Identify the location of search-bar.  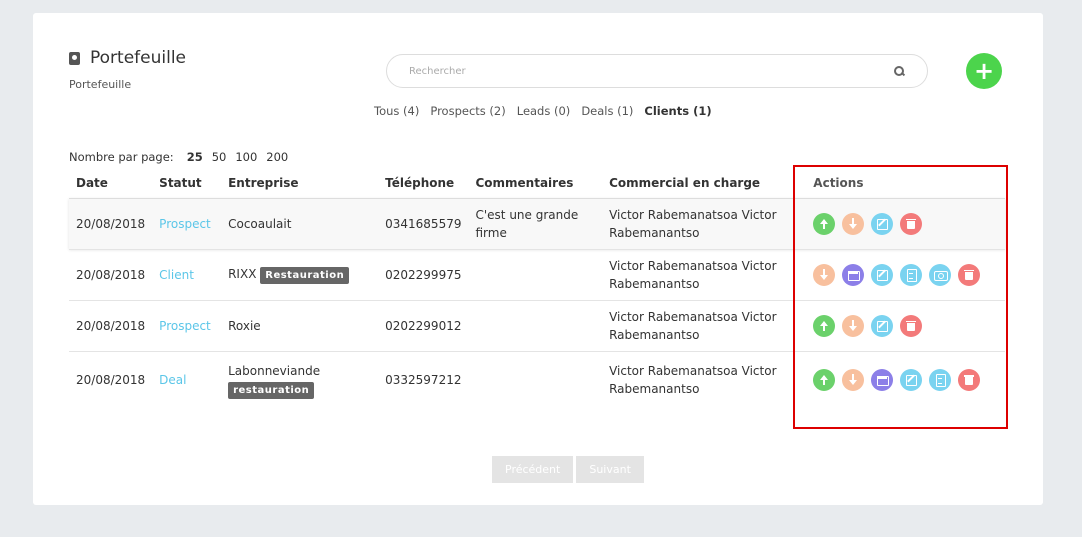
(657, 71).